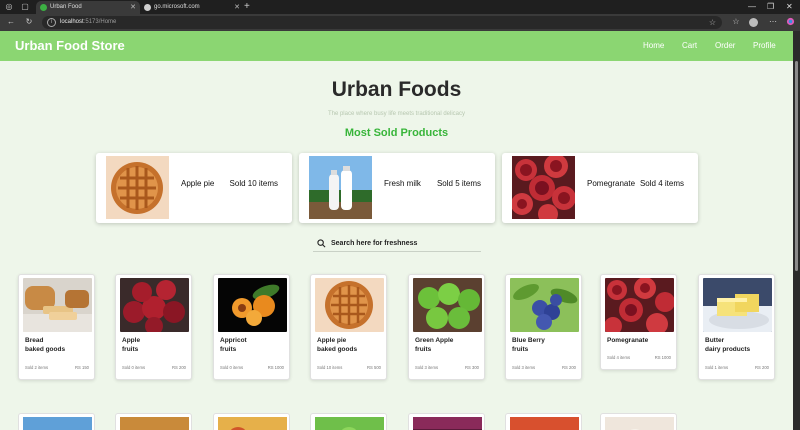  I want to click on tab-title: go.microsoft.com, so click(177, 7).